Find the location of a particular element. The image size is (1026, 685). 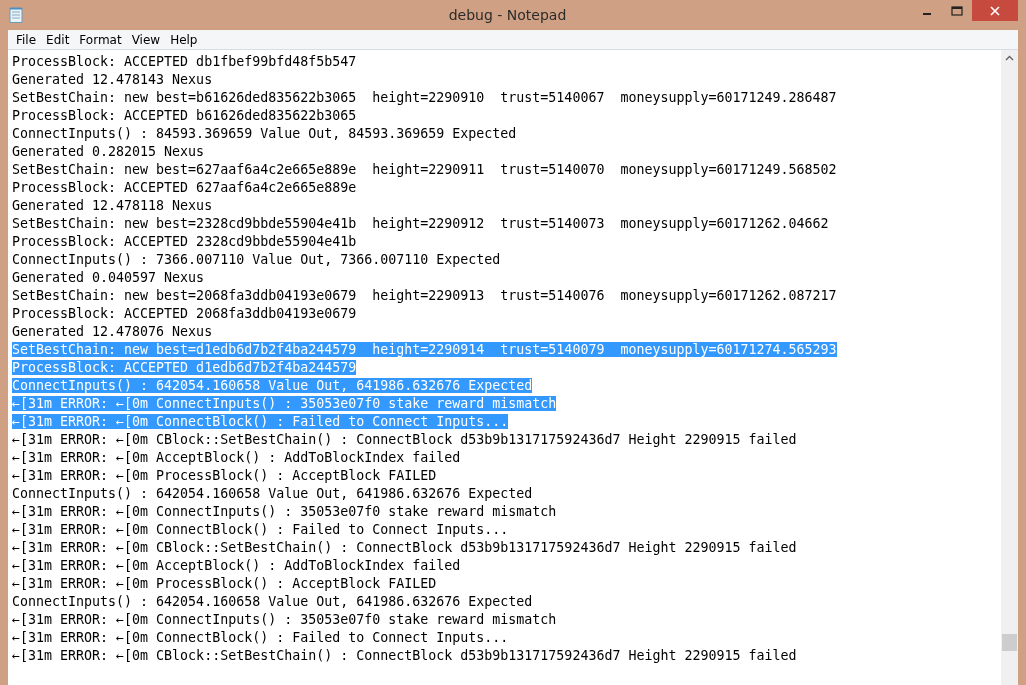

log-line: ProcessBlock: ACCEPTED 2068fa3ddb04193e0679 is located at coordinates (184, 313).